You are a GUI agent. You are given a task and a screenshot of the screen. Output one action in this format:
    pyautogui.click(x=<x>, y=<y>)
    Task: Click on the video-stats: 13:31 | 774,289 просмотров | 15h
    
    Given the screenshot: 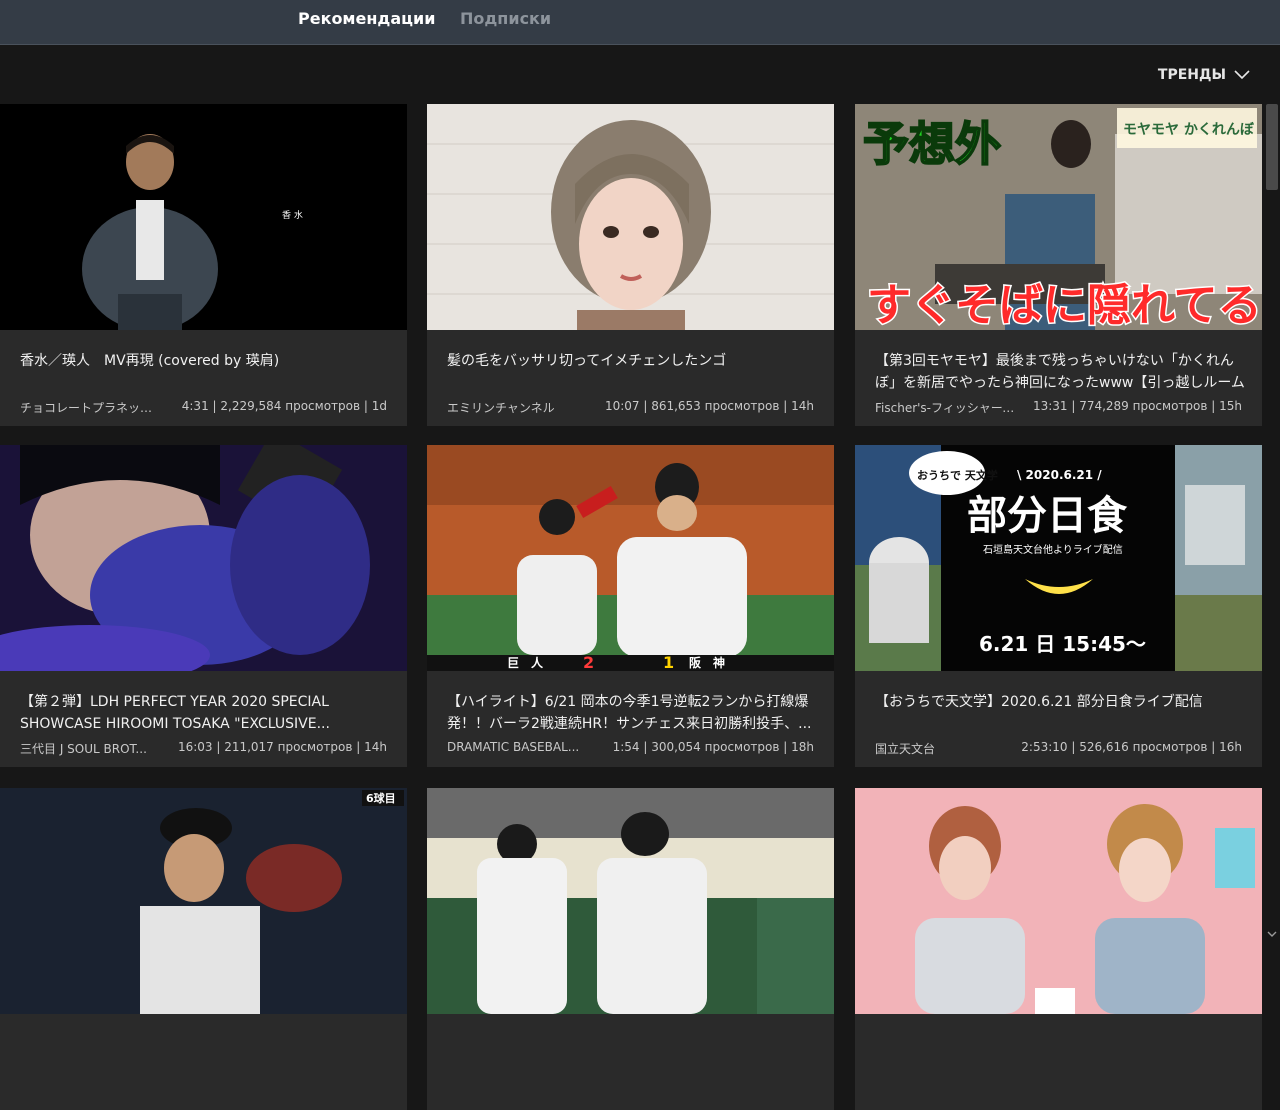 What is the action you would take?
    pyautogui.click(x=1137, y=406)
    